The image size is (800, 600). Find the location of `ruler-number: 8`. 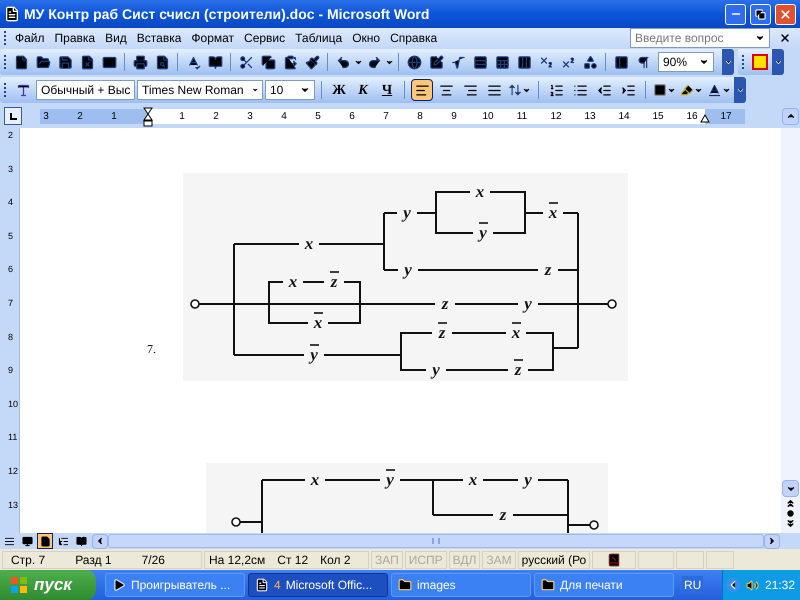

ruler-number: 8 is located at coordinates (11, 337).